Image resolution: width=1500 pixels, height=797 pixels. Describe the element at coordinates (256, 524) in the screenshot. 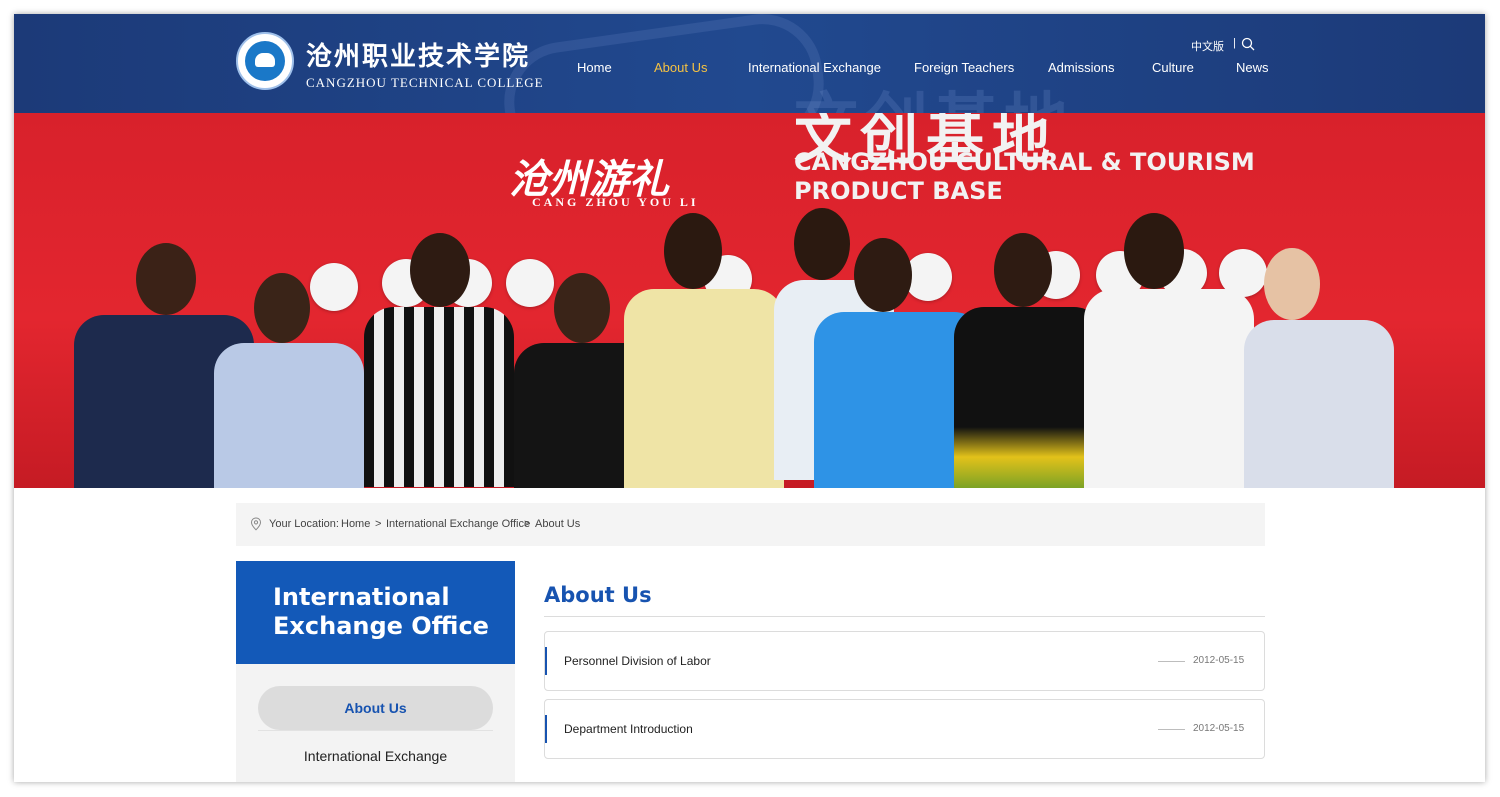

I see `location-pin-icon` at that location.